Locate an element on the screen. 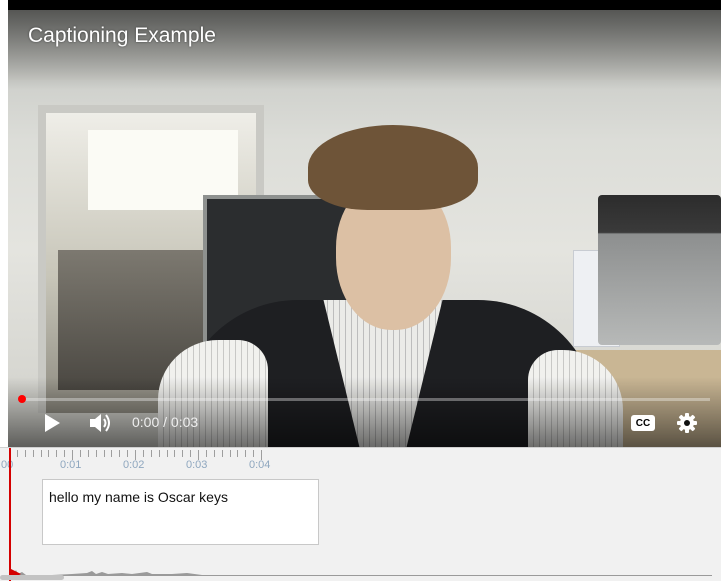 The width and height of the screenshot is (721, 581). play-button is located at coordinates (52, 423).